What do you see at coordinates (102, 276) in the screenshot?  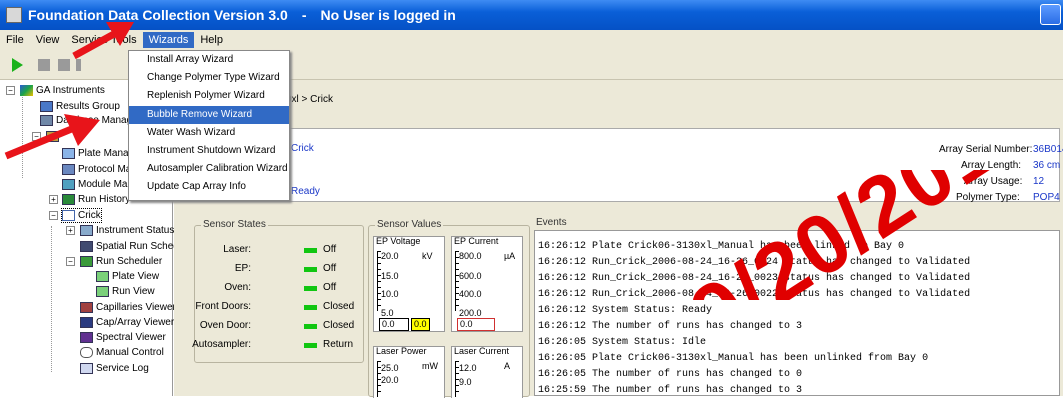 I see `plate-view-icon` at bounding box center [102, 276].